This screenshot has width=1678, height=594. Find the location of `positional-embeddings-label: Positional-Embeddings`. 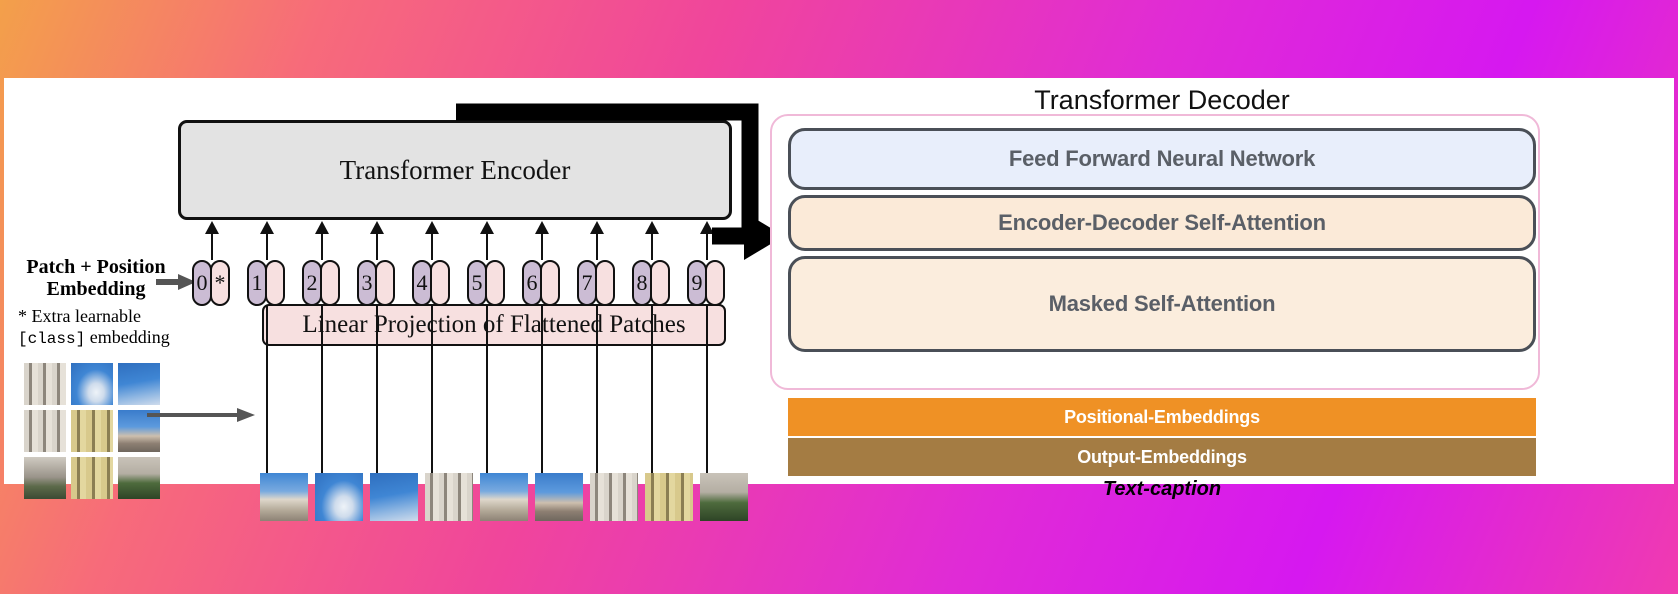

positional-embeddings-label: Positional-Embeddings is located at coordinates (1162, 416).